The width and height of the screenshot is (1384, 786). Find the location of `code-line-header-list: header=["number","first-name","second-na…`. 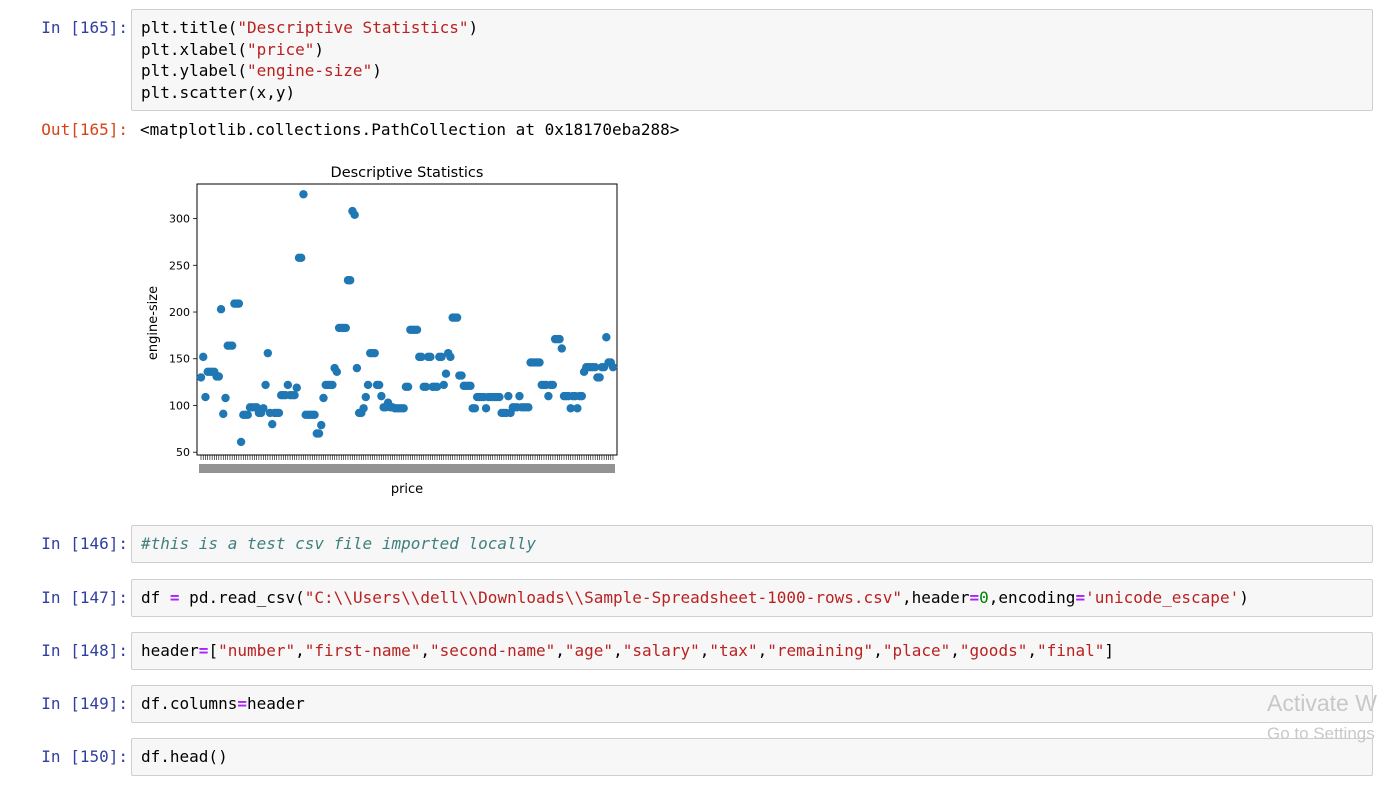

code-line-header-list: header=["number","first-name","second-na… is located at coordinates (628, 650).